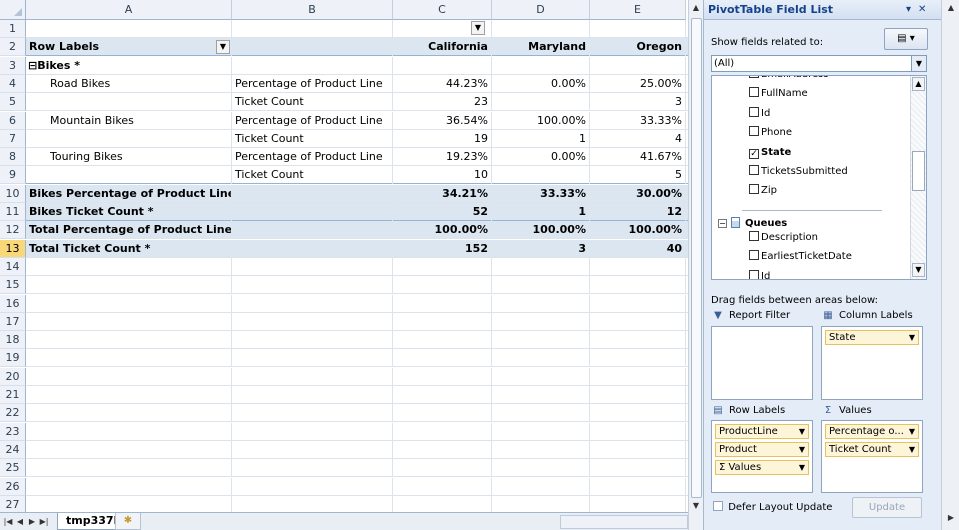 This screenshot has width=959, height=530. Describe the element at coordinates (541, 157) in the screenshot. I see `cell: 0.00%` at that location.